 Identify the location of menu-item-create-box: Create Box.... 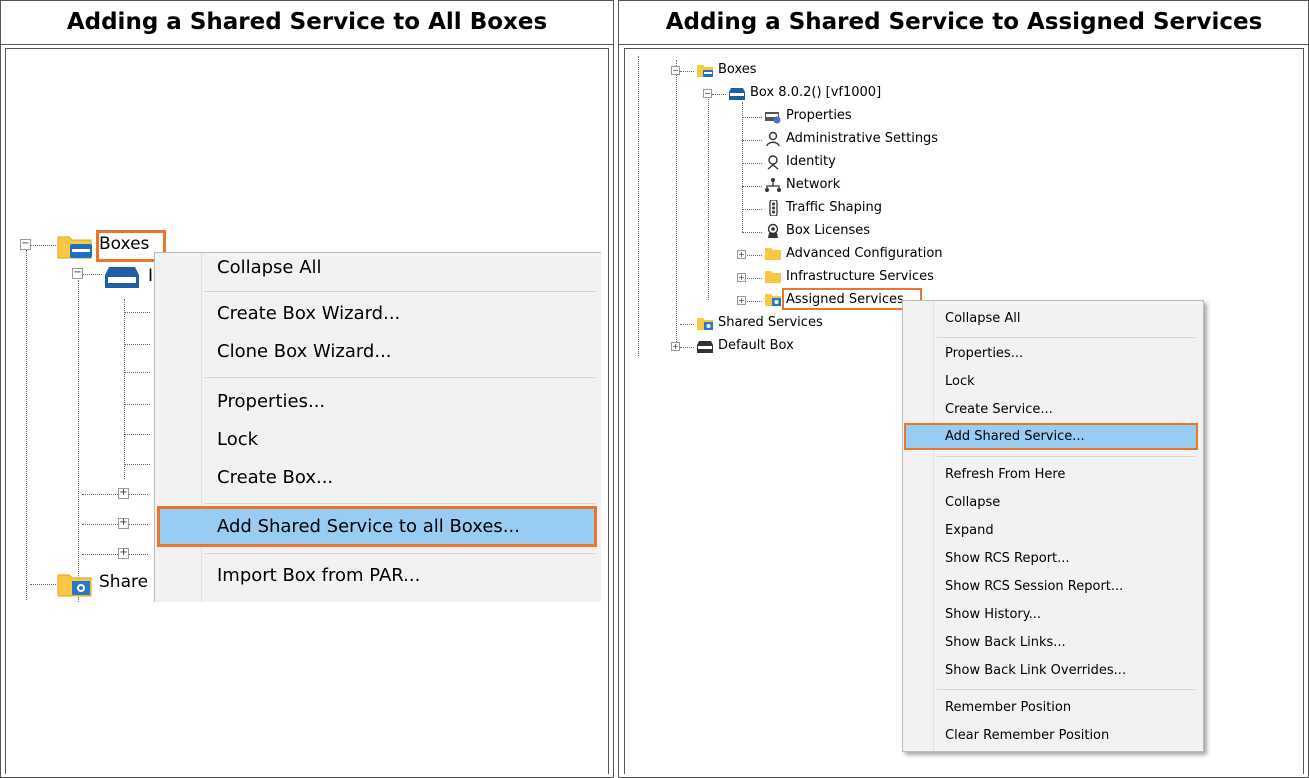
(275, 477).